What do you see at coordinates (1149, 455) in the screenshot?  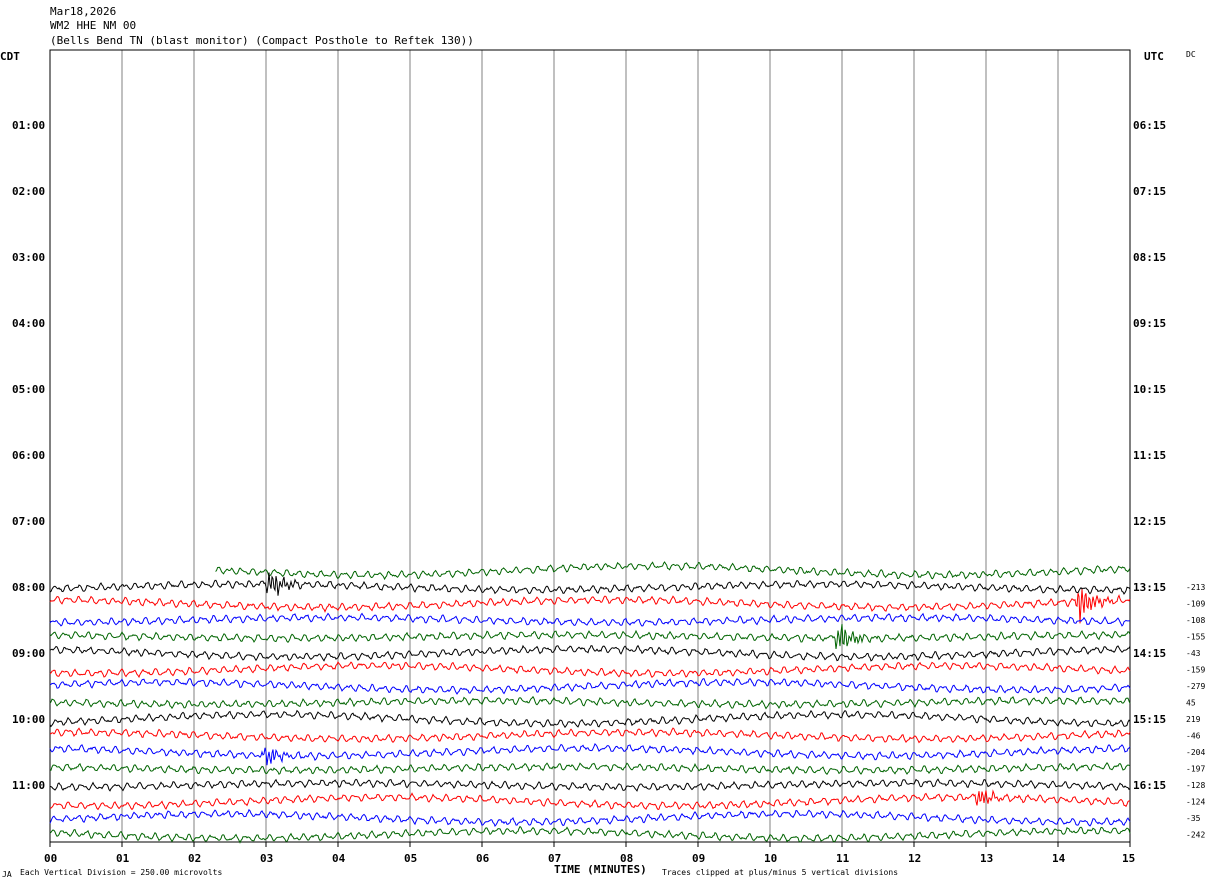 I see `right-time-label: 11:15` at bounding box center [1149, 455].